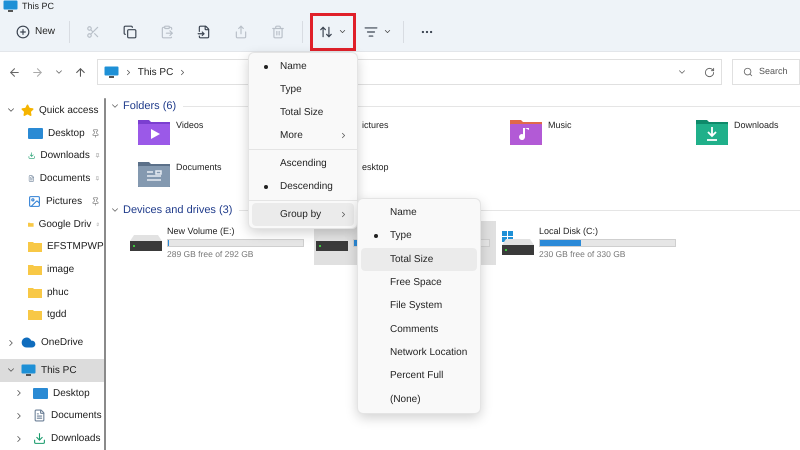 The image size is (800, 450). Describe the element at coordinates (712, 132) in the screenshot. I see `download-folder-icon` at that location.